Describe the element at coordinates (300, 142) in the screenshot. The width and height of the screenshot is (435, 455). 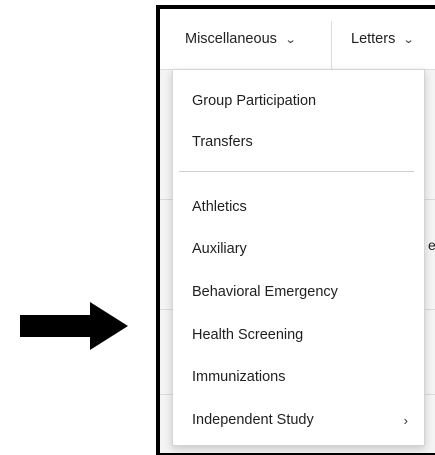
I see `menu-item-transfers: Transfers` at that location.